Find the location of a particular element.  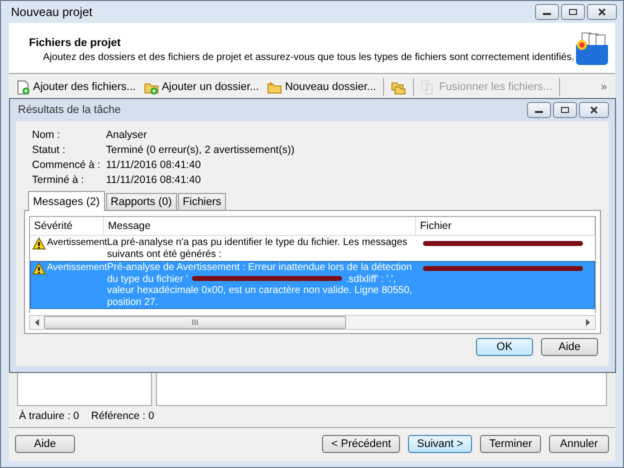

wizard-button: Aide is located at coordinates (45, 444).